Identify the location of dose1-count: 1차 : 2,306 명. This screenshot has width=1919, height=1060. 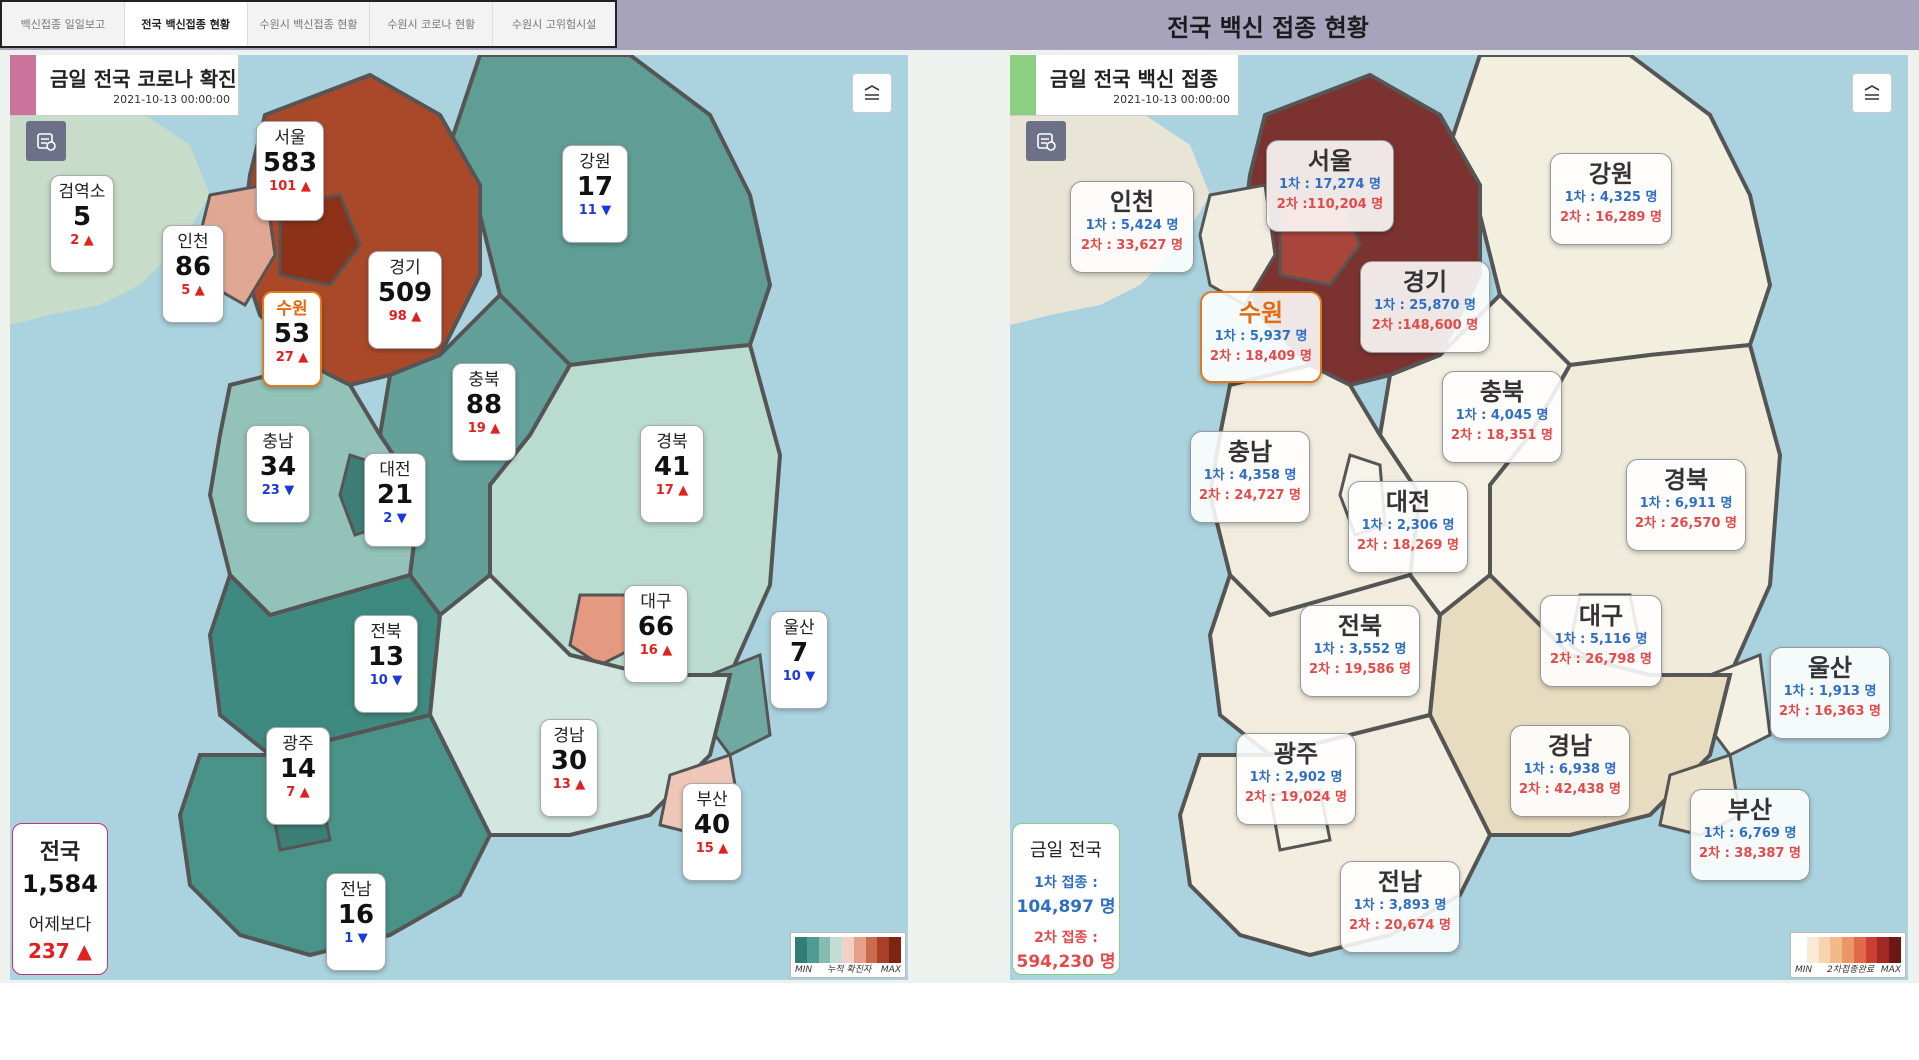
(1408, 525).